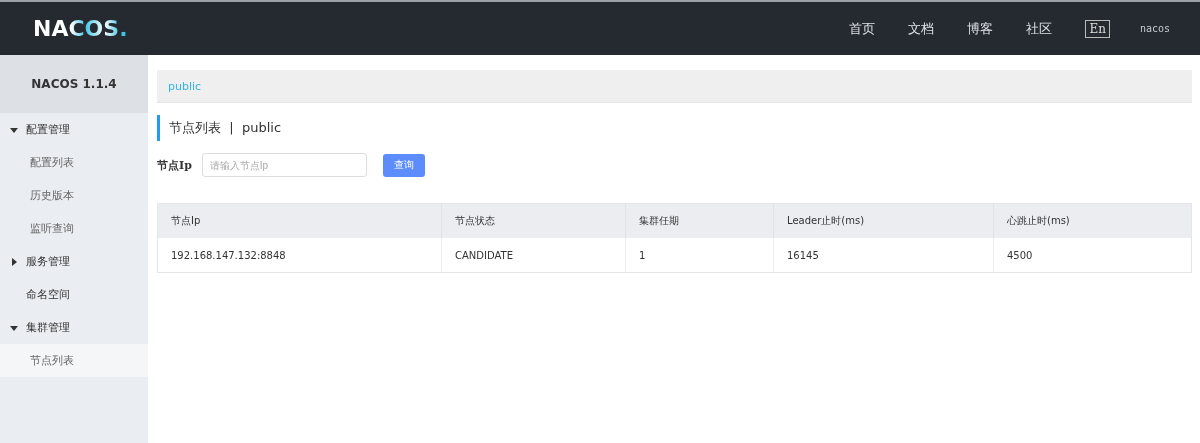 The height and width of the screenshot is (443, 1200). What do you see at coordinates (862, 28) in the screenshot?
I see `nav-link: 首页` at bounding box center [862, 28].